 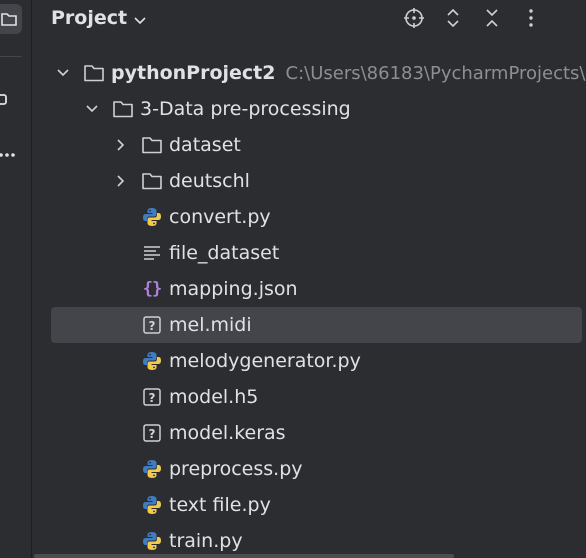 What do you see at coordinates (233, 289) in the screenshot?
I see `file-name: mapping.json` at bounding box center [233, 289].